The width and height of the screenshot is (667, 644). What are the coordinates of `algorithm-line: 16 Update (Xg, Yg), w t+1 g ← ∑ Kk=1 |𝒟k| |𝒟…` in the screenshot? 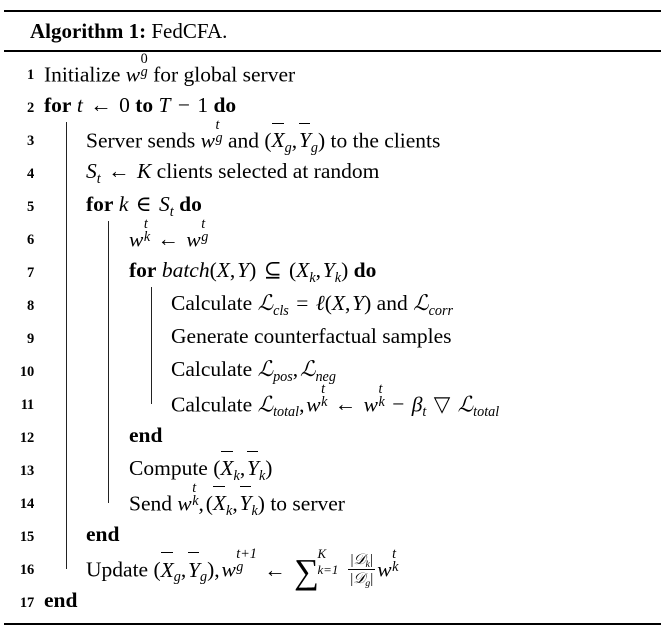 It's located at (332, 567).